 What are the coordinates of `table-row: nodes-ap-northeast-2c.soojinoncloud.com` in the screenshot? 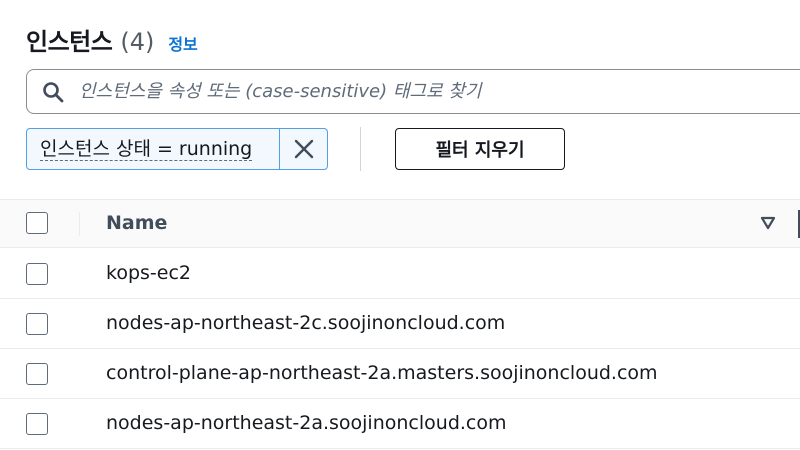 It's located at (400, 324).